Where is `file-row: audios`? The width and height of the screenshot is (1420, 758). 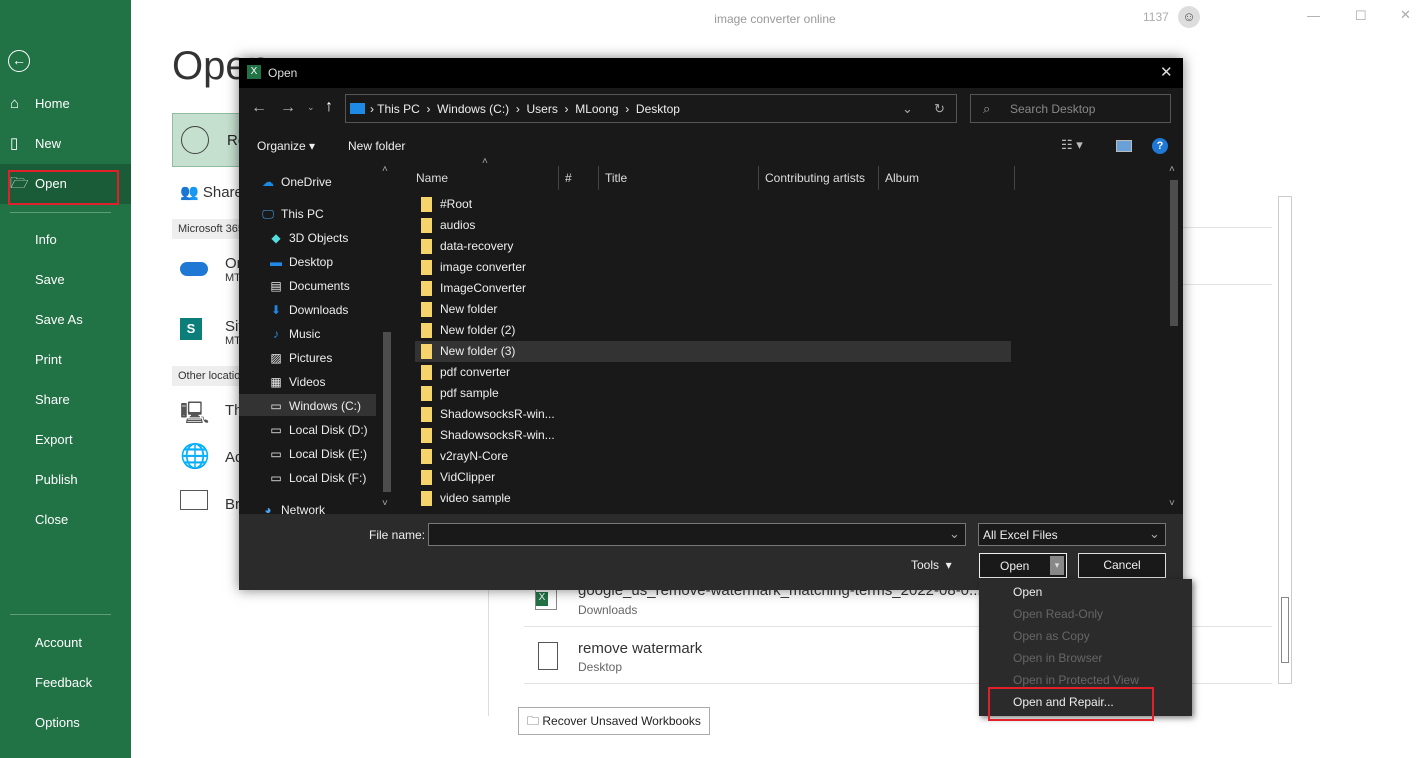 file-row: audios is located at coordinates (713, 225).